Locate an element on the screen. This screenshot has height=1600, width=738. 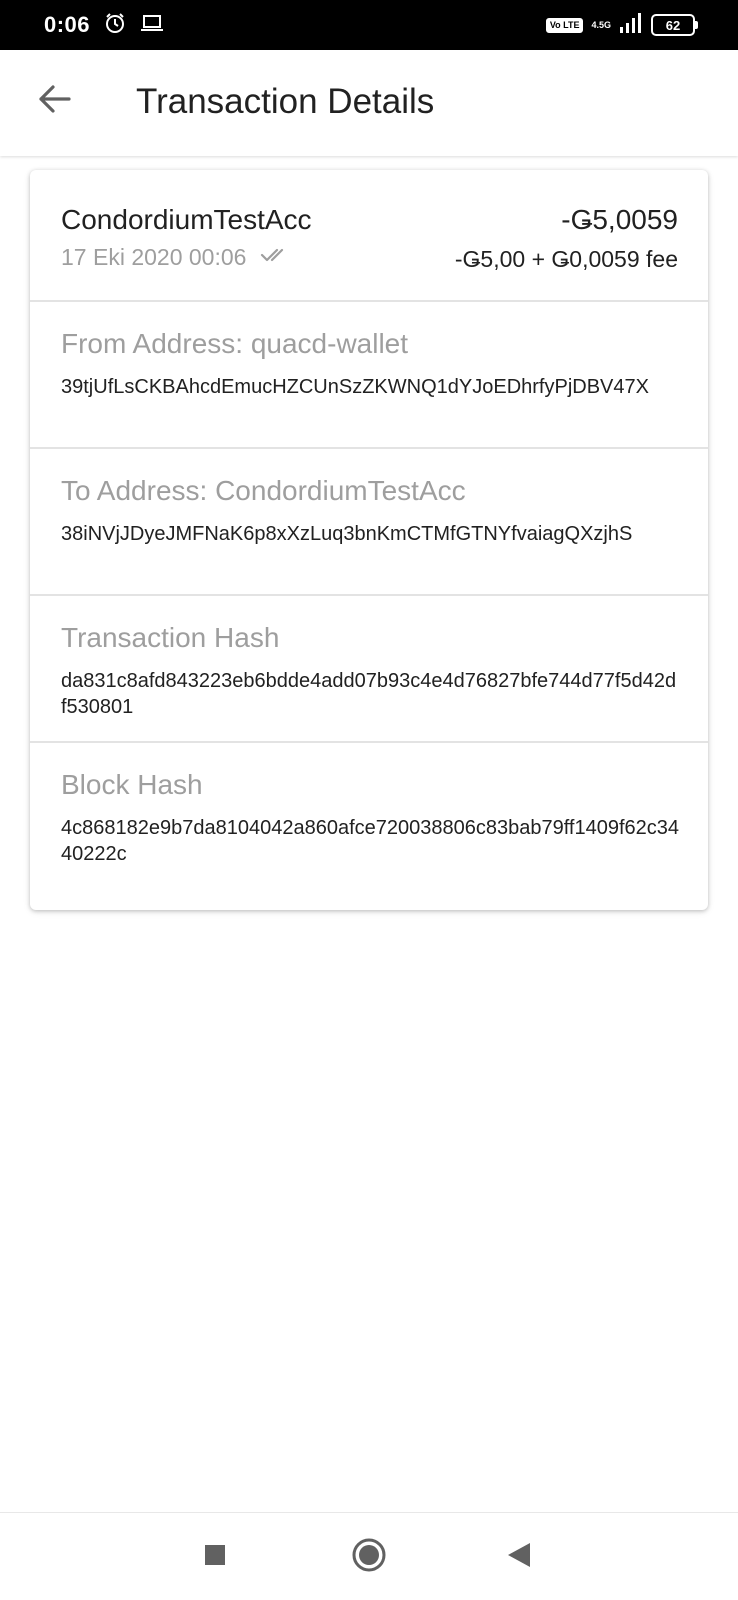
square-recents-icon is located at coordinates (215, 1557).